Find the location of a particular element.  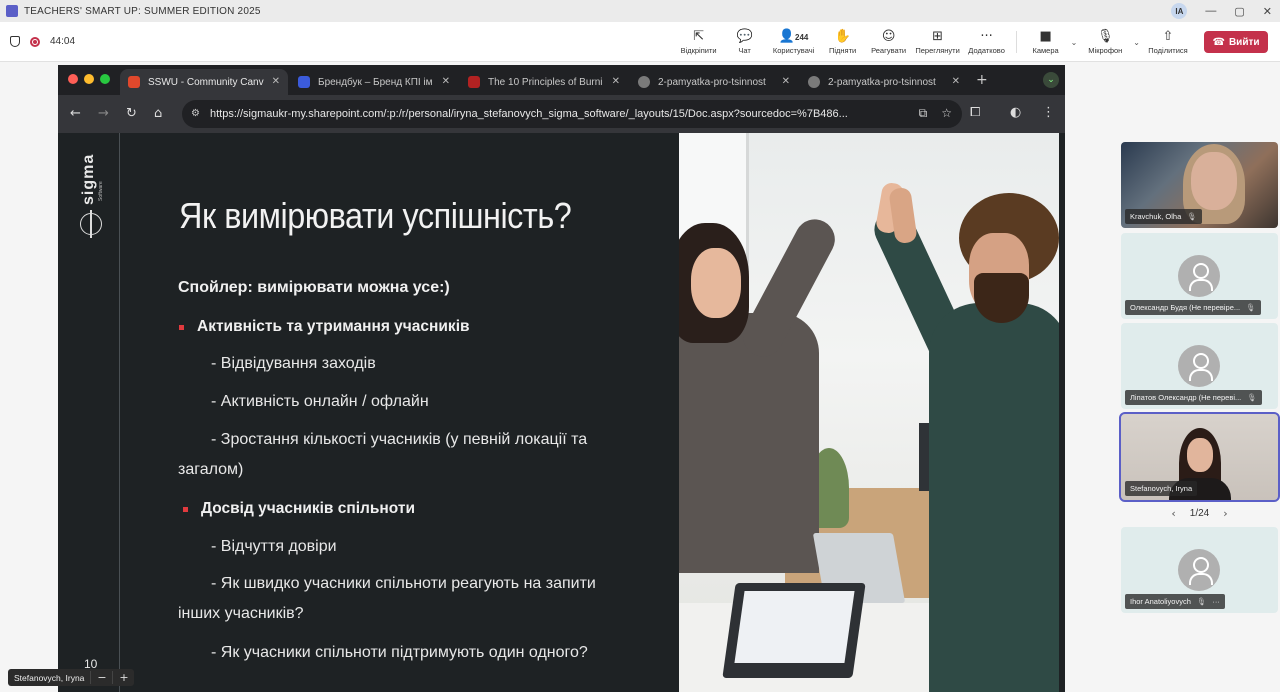

share-label: Поділитися is located at coordinates (1168, 50).